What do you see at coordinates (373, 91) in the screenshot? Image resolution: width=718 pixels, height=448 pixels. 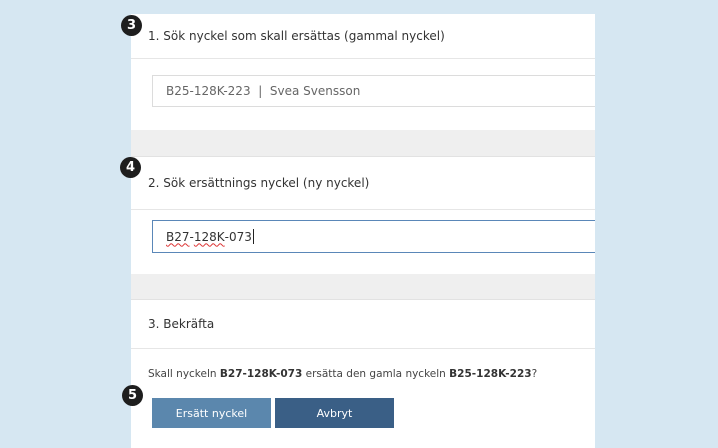 I see `old-key-search-field: B25-128K-223 | Svea Svensson` at bounding box center [373, 91].